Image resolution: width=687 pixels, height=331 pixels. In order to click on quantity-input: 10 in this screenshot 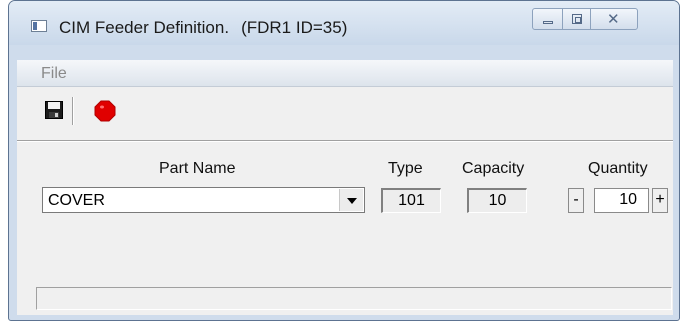, I will do `click(621, 200)`.